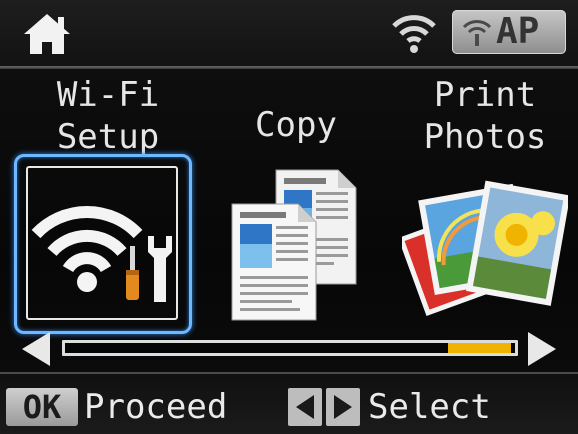  What do you see at coordinates (47, 34) in the screenshot?
I see `home-icon` at bounding box center [47, 34].